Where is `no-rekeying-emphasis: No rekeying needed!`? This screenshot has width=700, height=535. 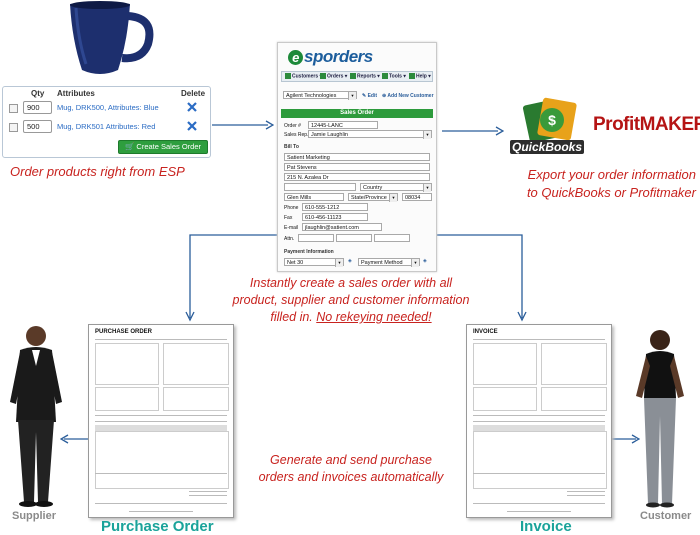 no-rekeying-emphasis: No rekeying needed! is located at coordinates (374, 317).